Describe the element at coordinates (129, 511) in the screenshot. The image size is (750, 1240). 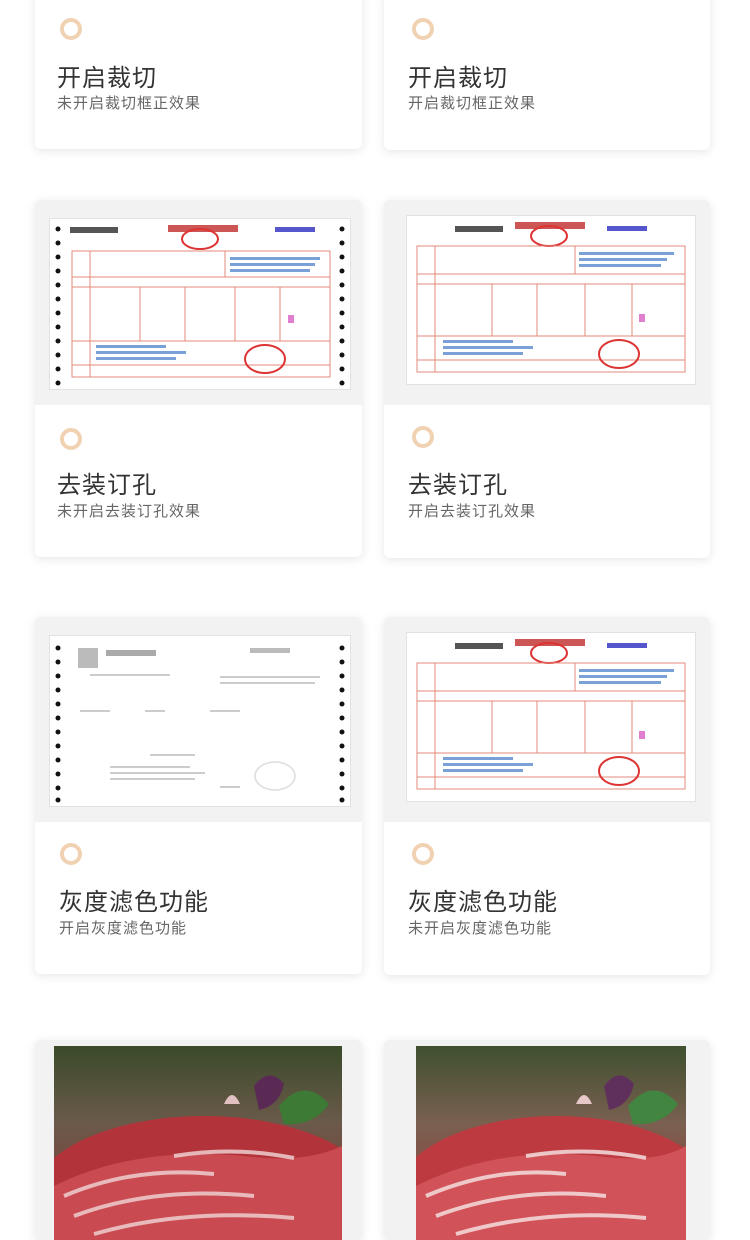
I see `feature-description: 未开启去装订孔效果` at that location.